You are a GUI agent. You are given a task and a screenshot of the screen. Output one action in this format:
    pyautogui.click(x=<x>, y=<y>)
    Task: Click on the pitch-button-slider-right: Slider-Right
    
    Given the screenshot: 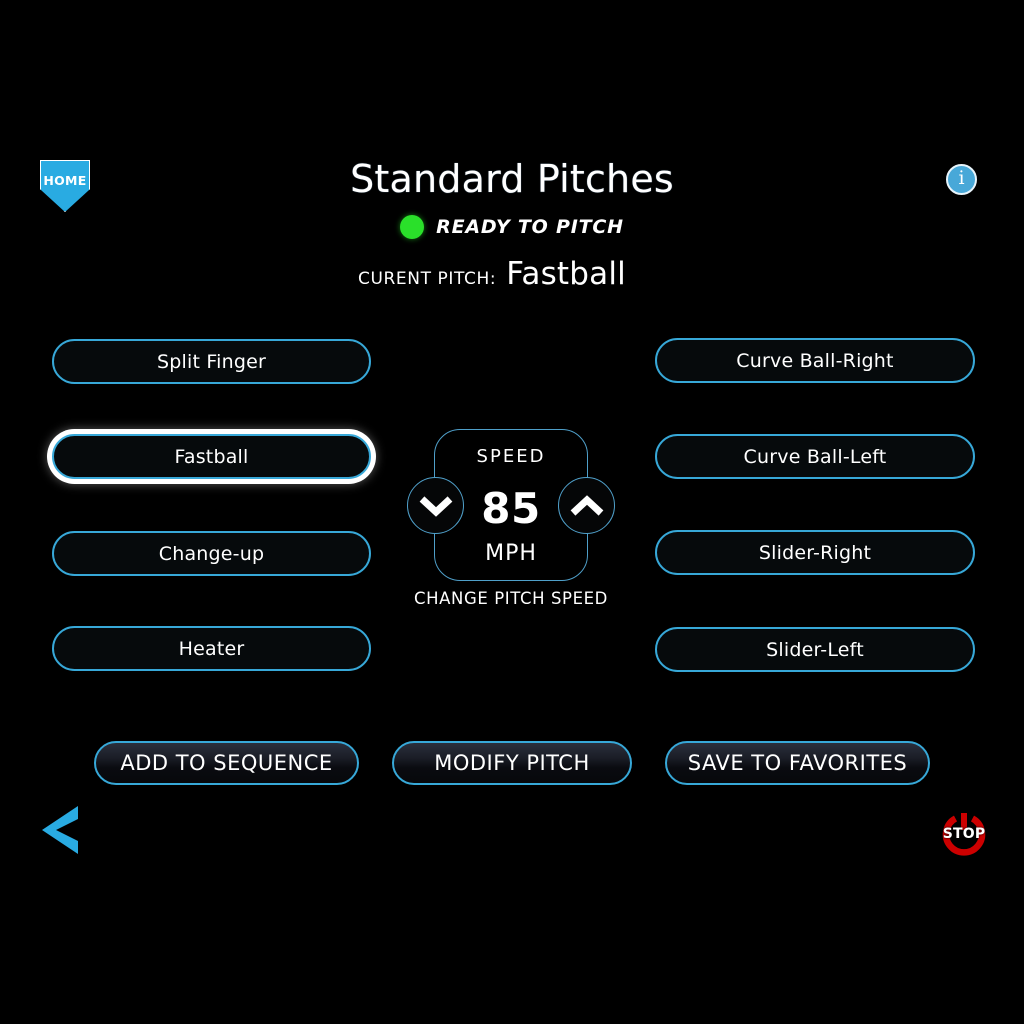 What is the action you would take?
    pyautogui.click(x=815, y=552)
    